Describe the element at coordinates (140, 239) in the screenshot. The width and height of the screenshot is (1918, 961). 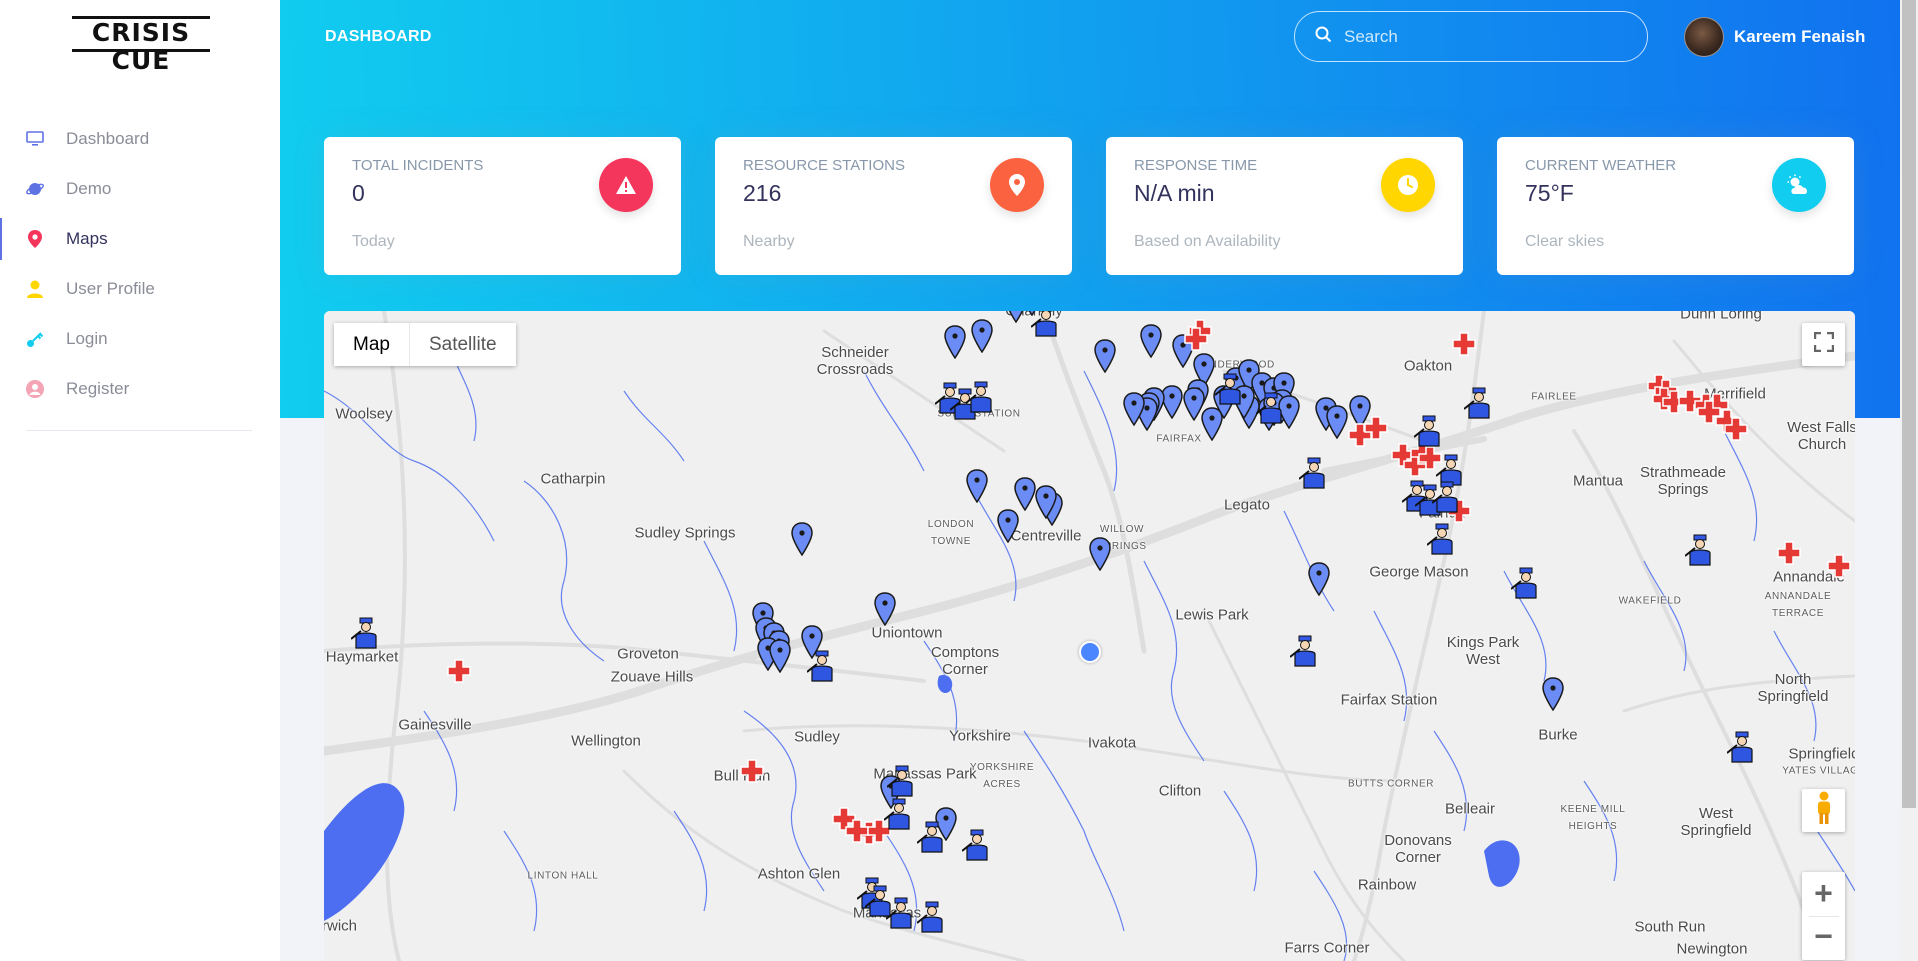
I see `sidebar-item-maps: Maps` at that location.